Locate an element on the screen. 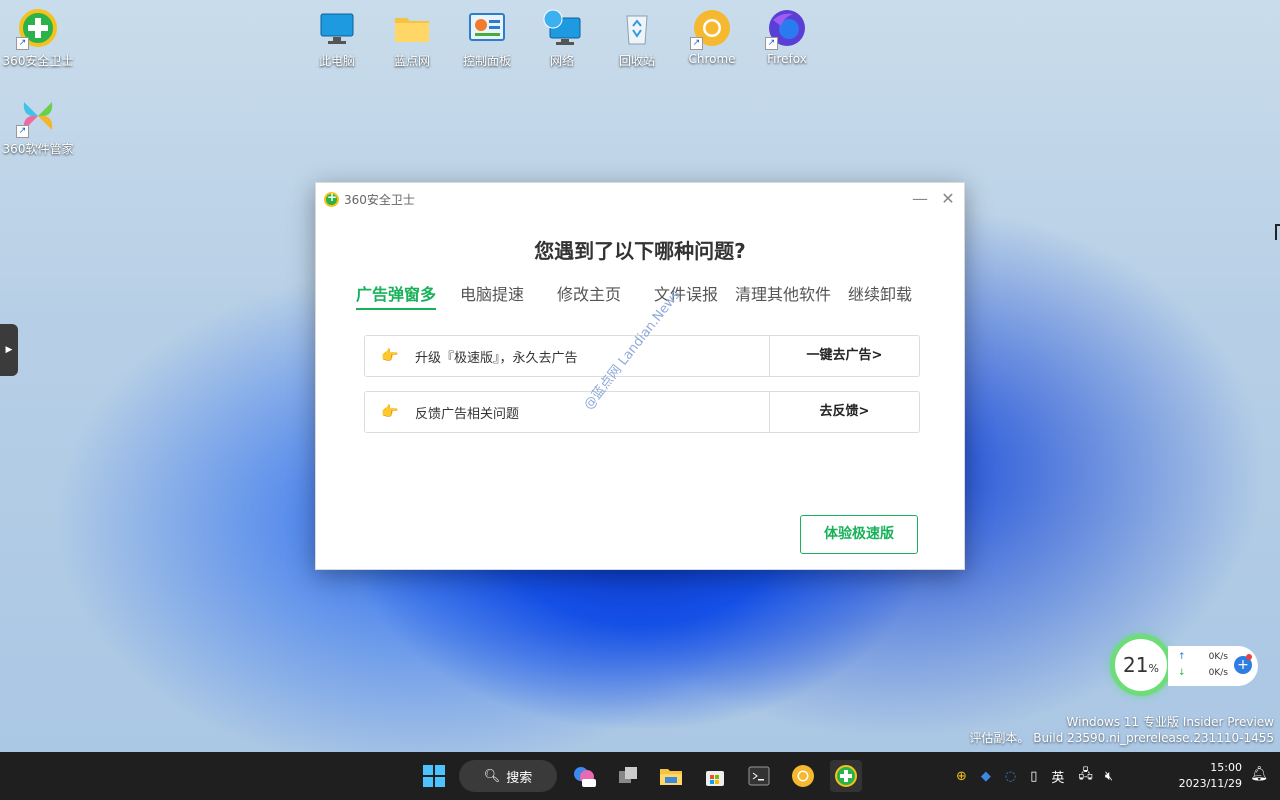 The width and height of the screenshot is (1280, 800). speed-panel: ↑ 0K/s ↓ 0K/s + is located at coordinates (1213, 666).